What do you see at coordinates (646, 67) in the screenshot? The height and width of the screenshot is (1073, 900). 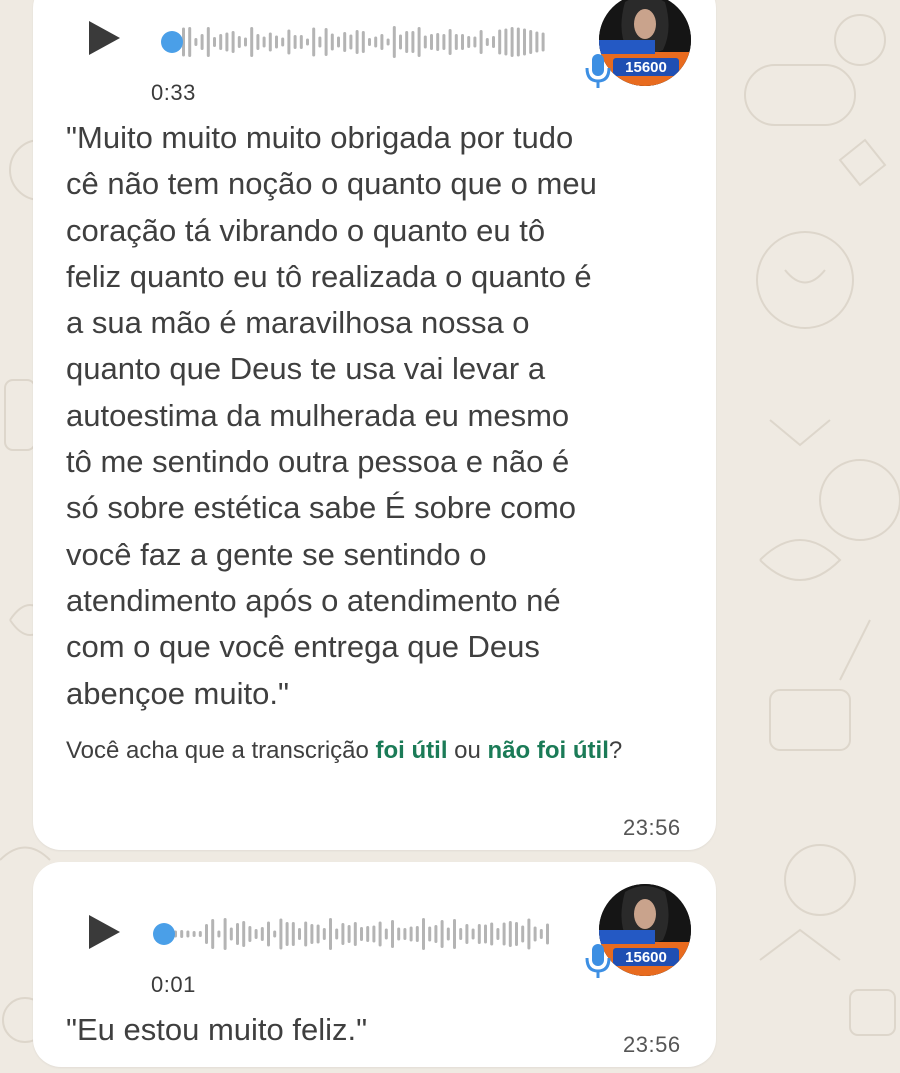 I see `avatar-badge: 15600` at bounding box center [646, 67].